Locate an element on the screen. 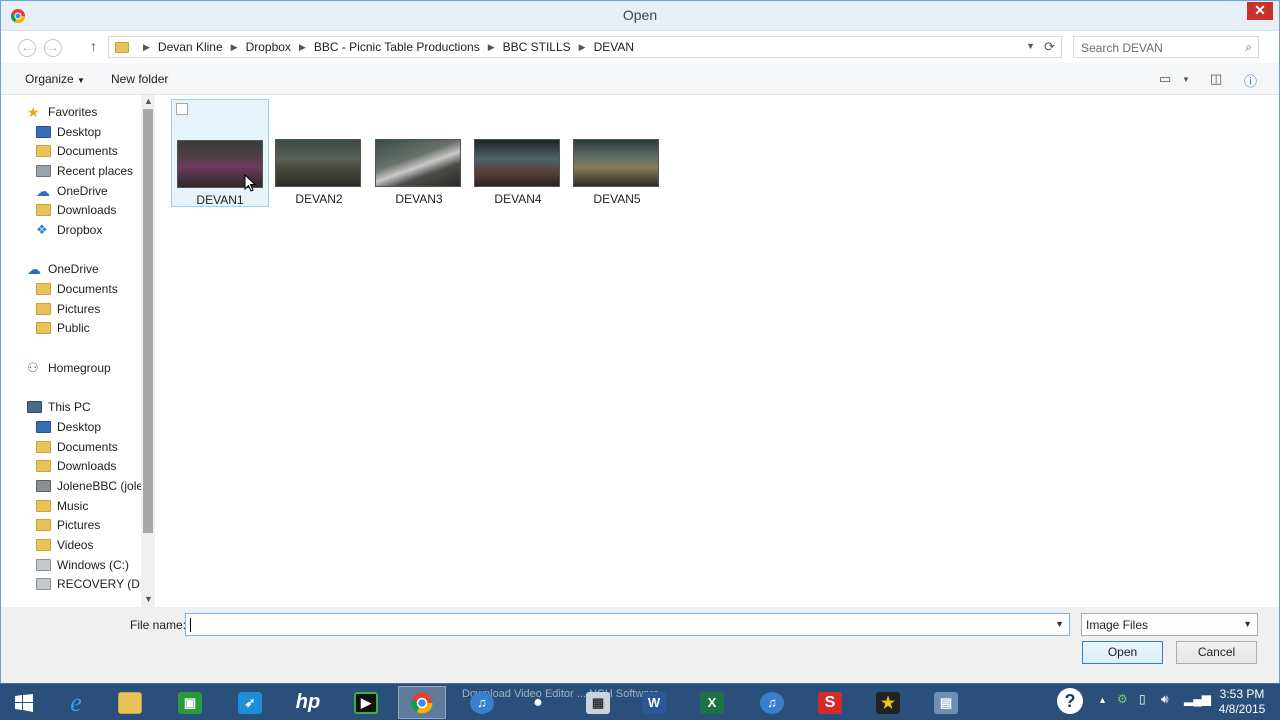 This screenshot has height=720, width=1280. nav-od-public: Public is located at coordinates (63, 328).